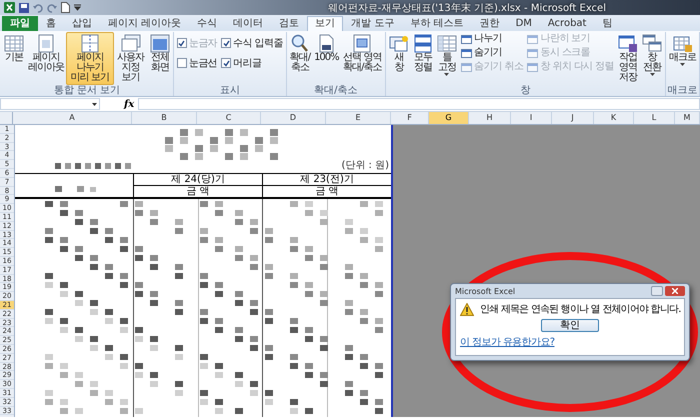 The height and width of the screenshot is (420, 700). Describe the element at coordinates (687, 118) in the screenshot. I see `column-header: M` at that location.